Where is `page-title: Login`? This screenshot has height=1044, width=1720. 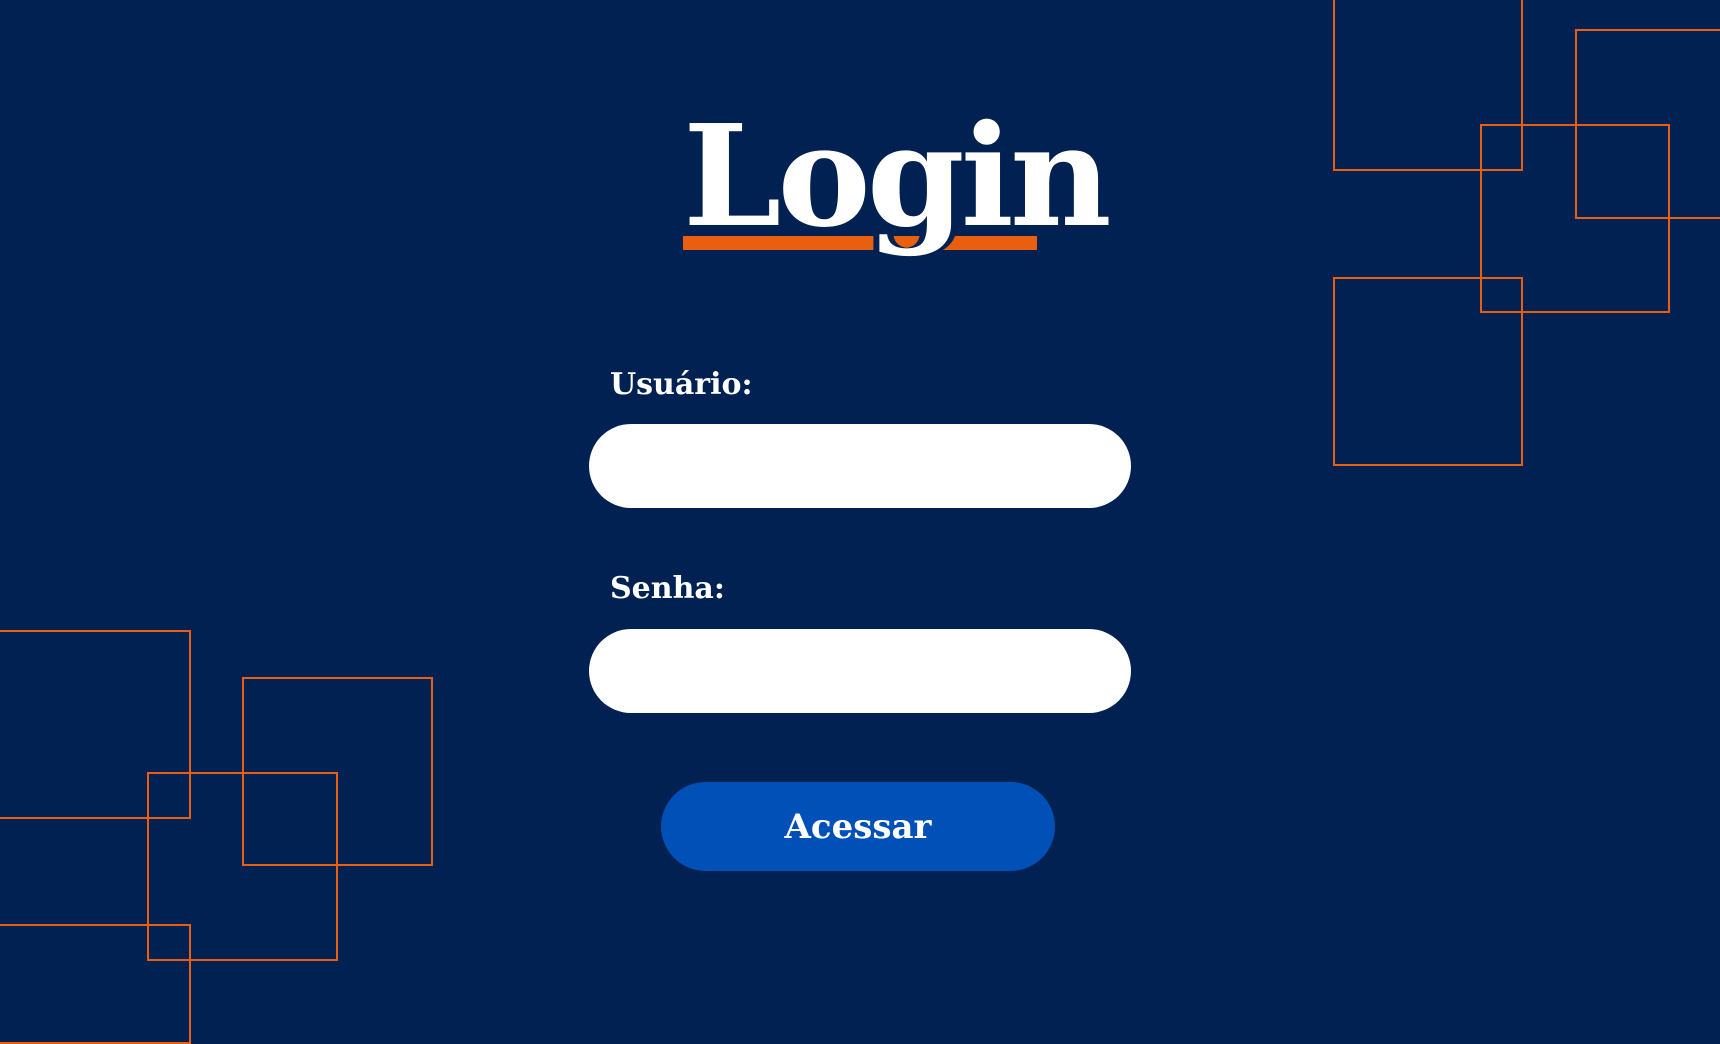
page-title: Login is located at coordinates (897, 183).